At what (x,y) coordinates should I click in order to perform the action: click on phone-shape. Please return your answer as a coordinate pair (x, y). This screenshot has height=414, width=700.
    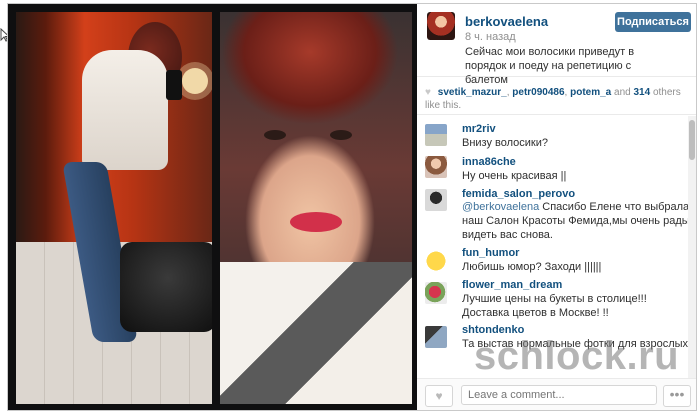
    Looking at the image, I should click on (174, 85).